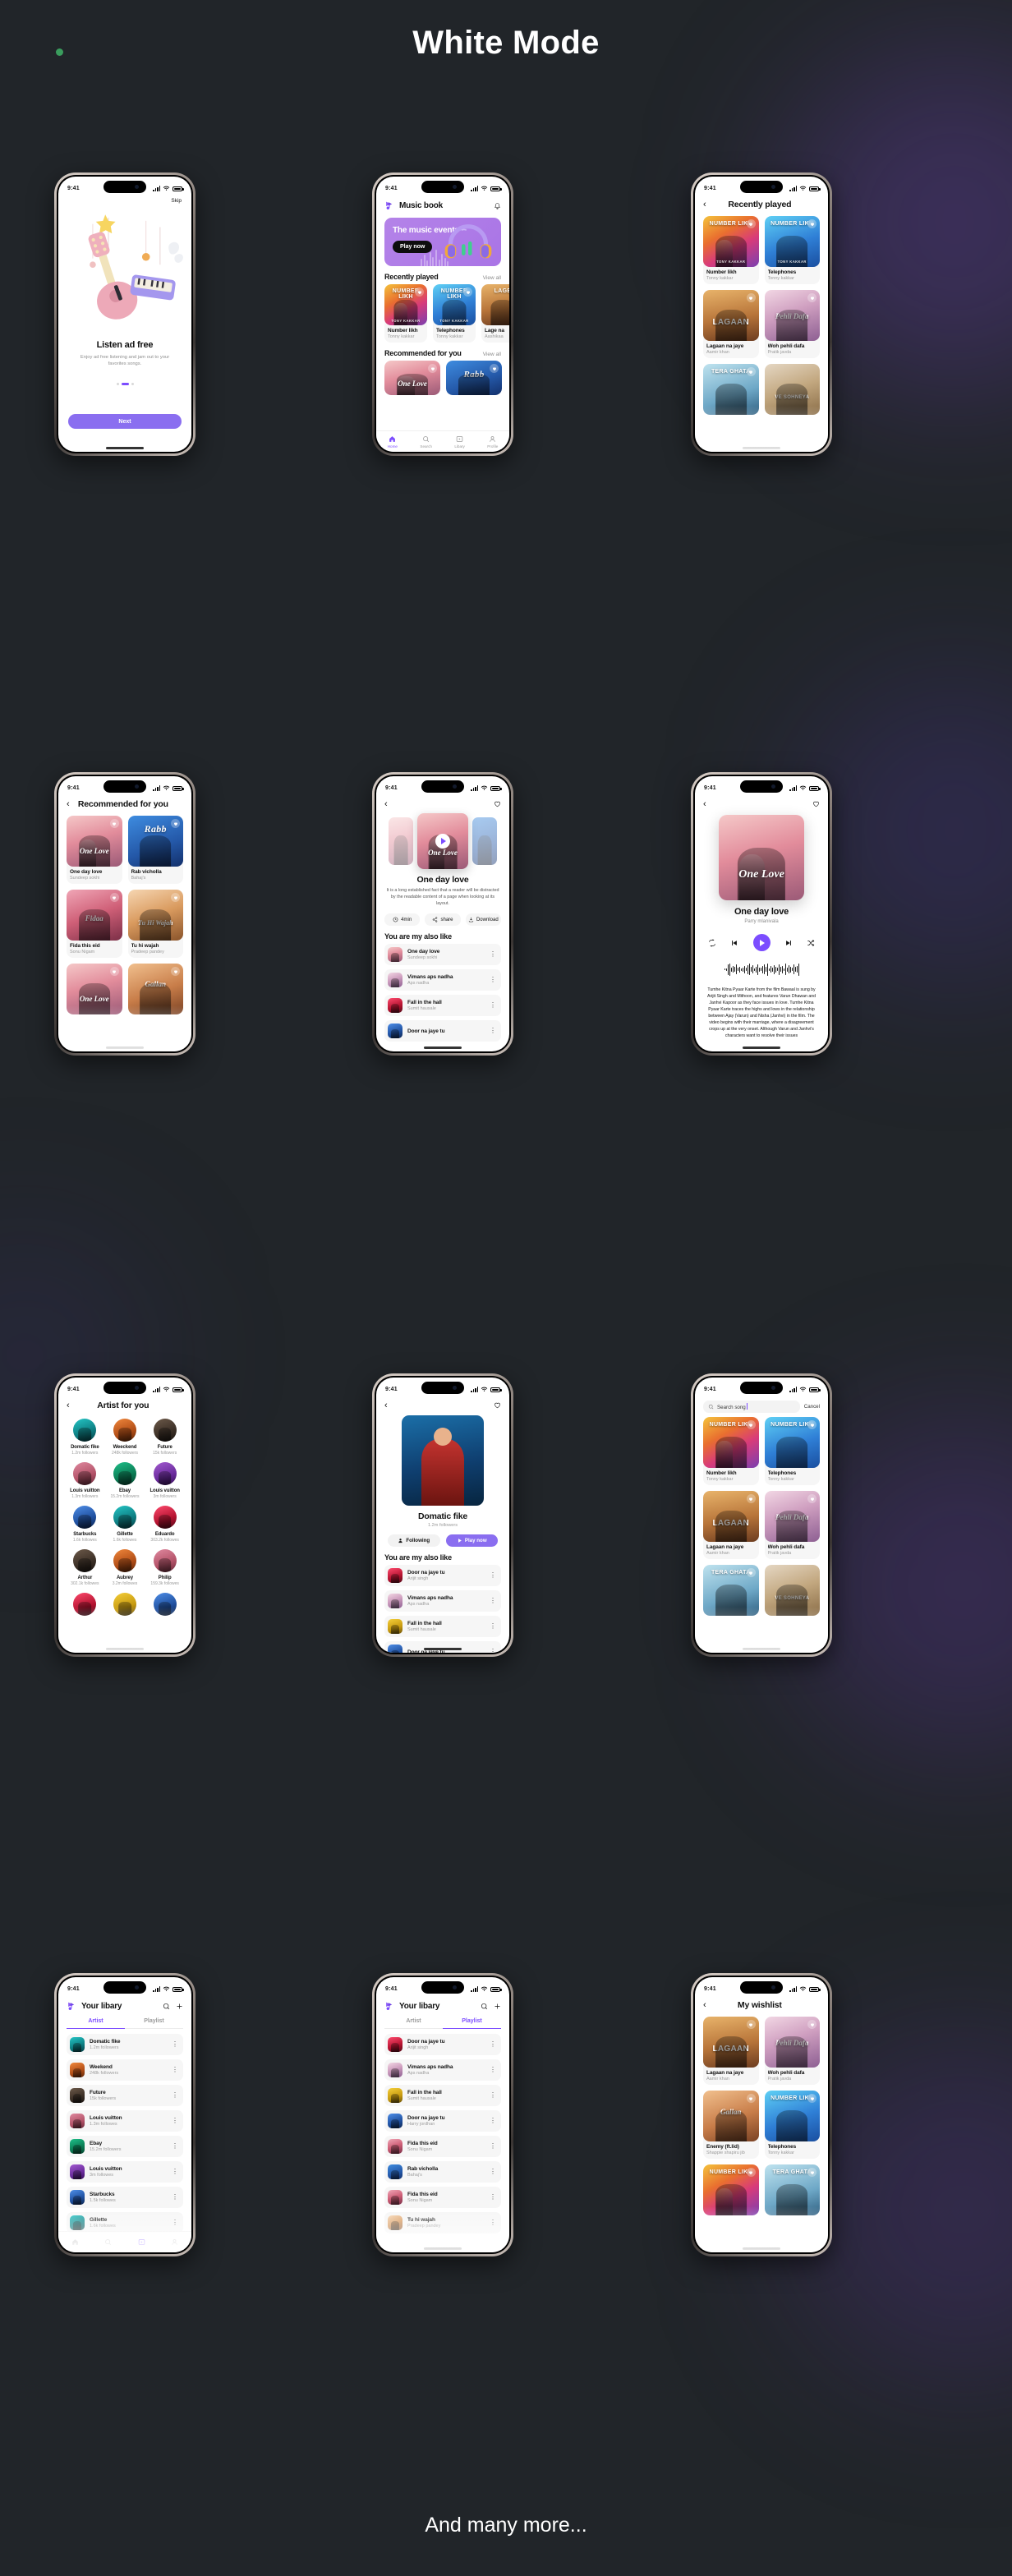 This screenshot has height=2576, width=1012. What do you see at coordinates (125, 2095) in the screenshot?
I see `list-item: Future 15k followers ⋮` at bounding box center [125, 2095].